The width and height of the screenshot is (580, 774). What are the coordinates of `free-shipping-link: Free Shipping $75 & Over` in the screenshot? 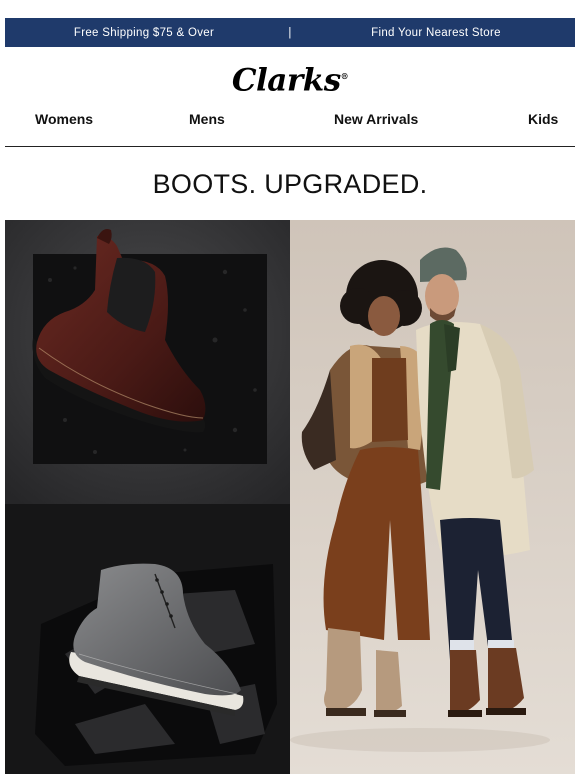 It's located at (144, 33).